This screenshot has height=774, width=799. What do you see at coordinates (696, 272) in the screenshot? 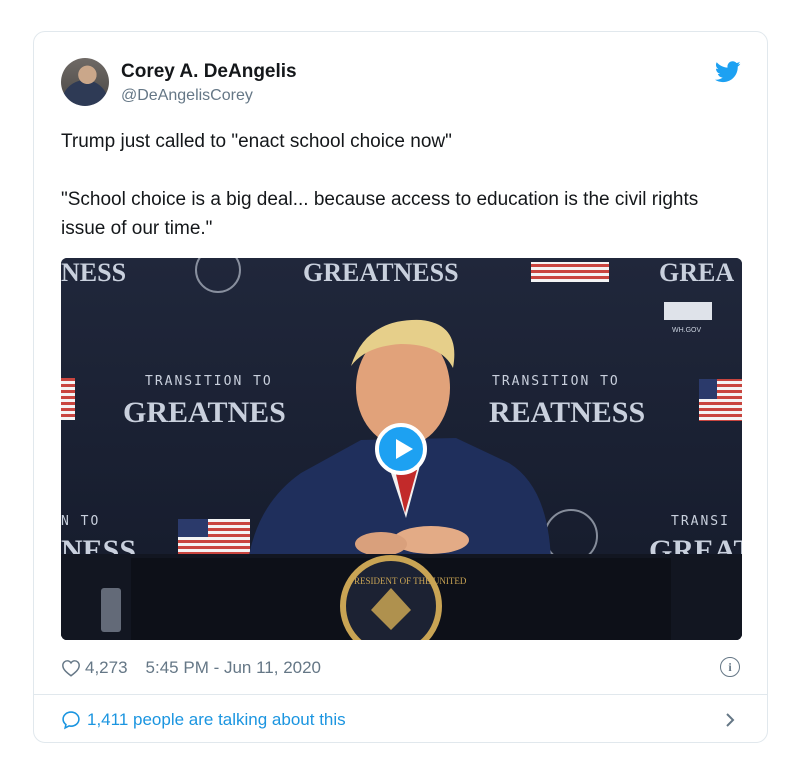
I see `backdrop-text-grea-top: GREA` at bounding box center [696, 272].